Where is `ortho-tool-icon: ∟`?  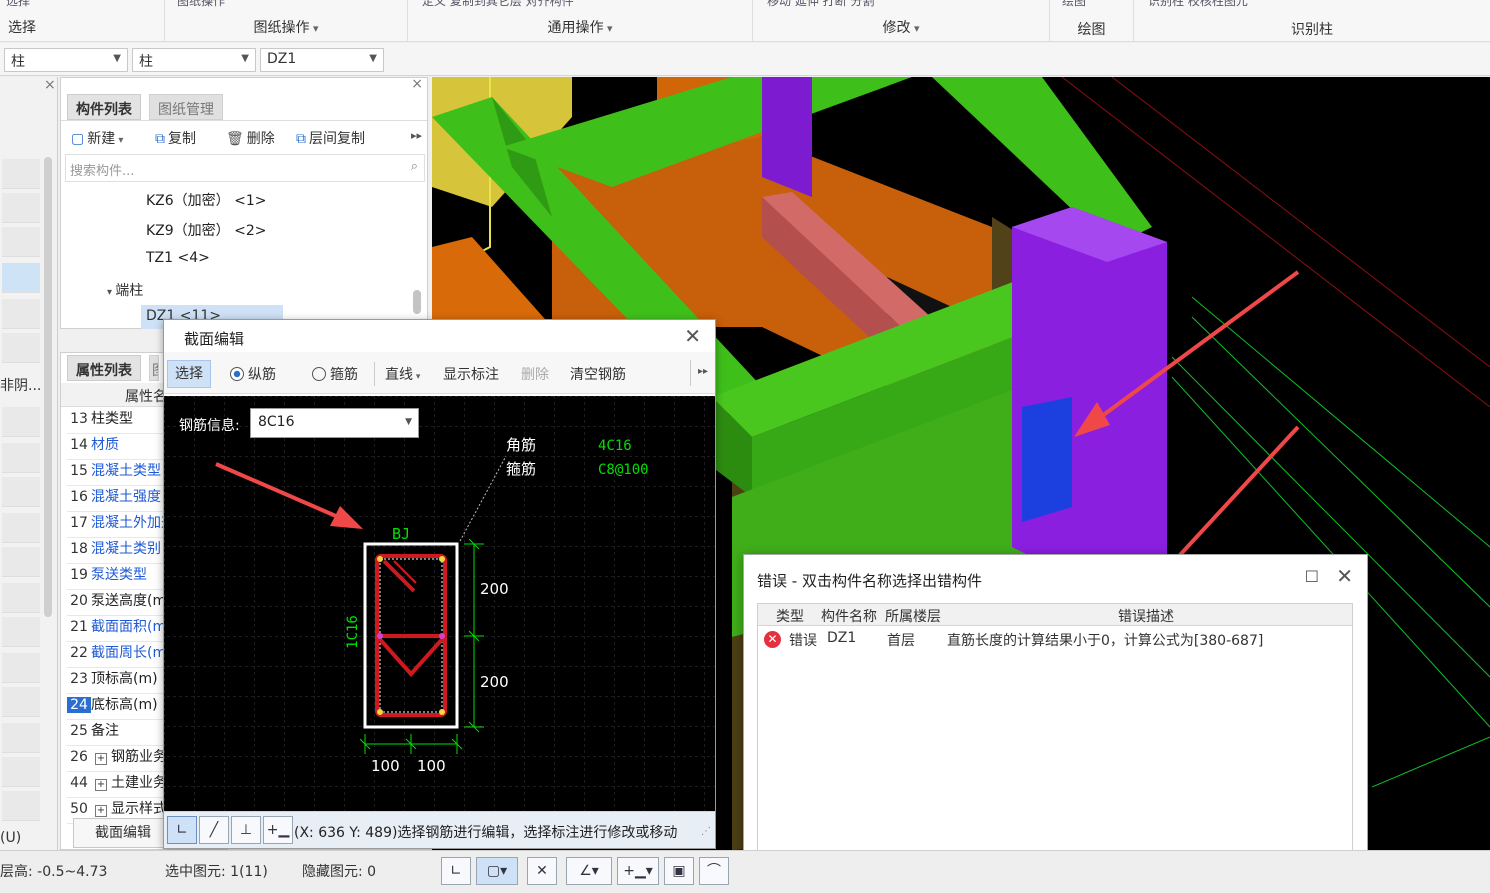
ortho-tool-icon: ∟ is located at coordinates (182, 830).